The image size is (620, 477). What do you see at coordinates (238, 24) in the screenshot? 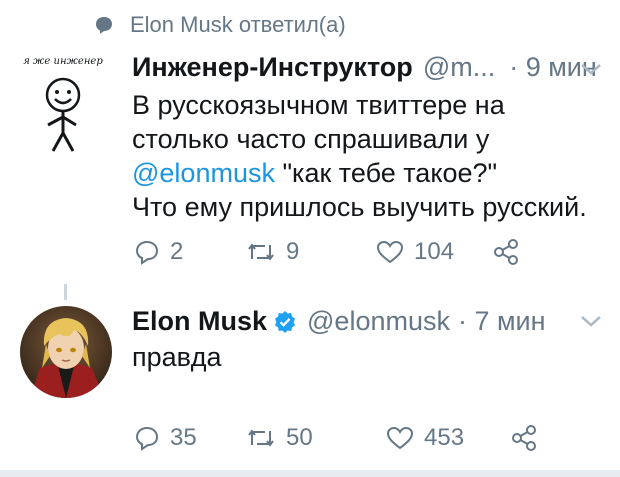
I see `reply-context-text: Elon Musk ответил(а)` at bounding box center [238, 24].